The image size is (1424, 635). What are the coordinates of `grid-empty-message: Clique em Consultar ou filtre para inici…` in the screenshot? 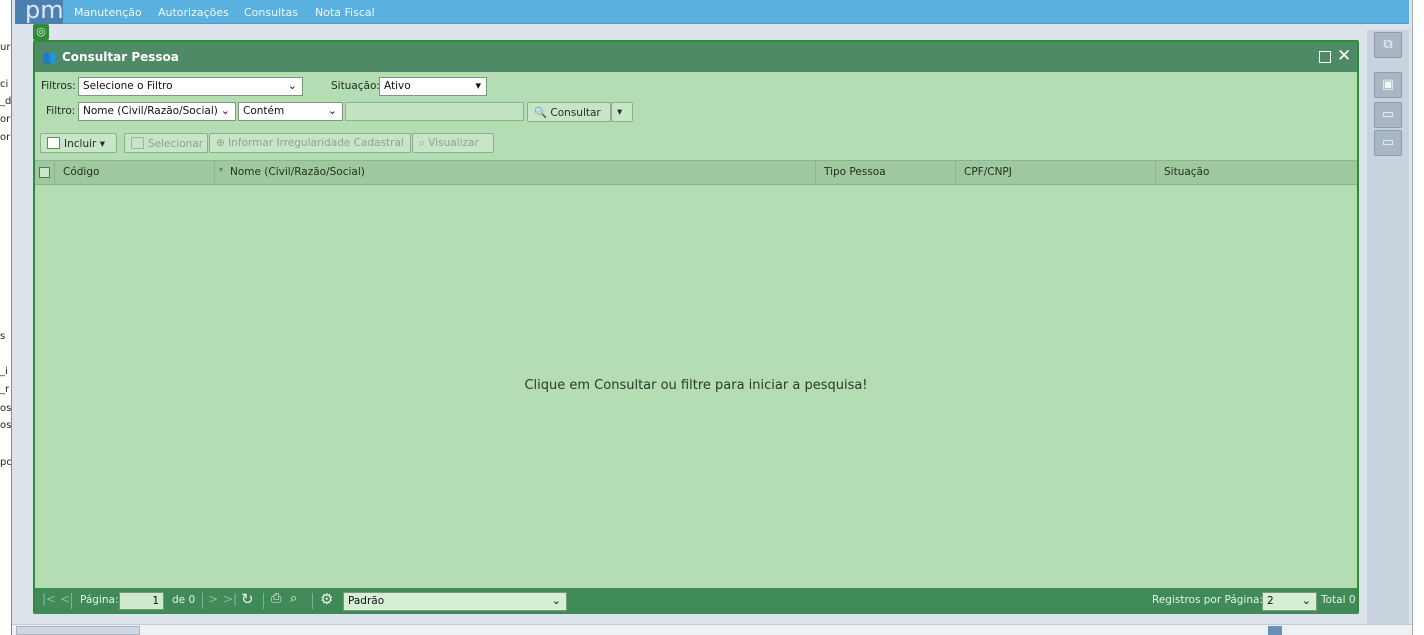 It's located at (696, 385).